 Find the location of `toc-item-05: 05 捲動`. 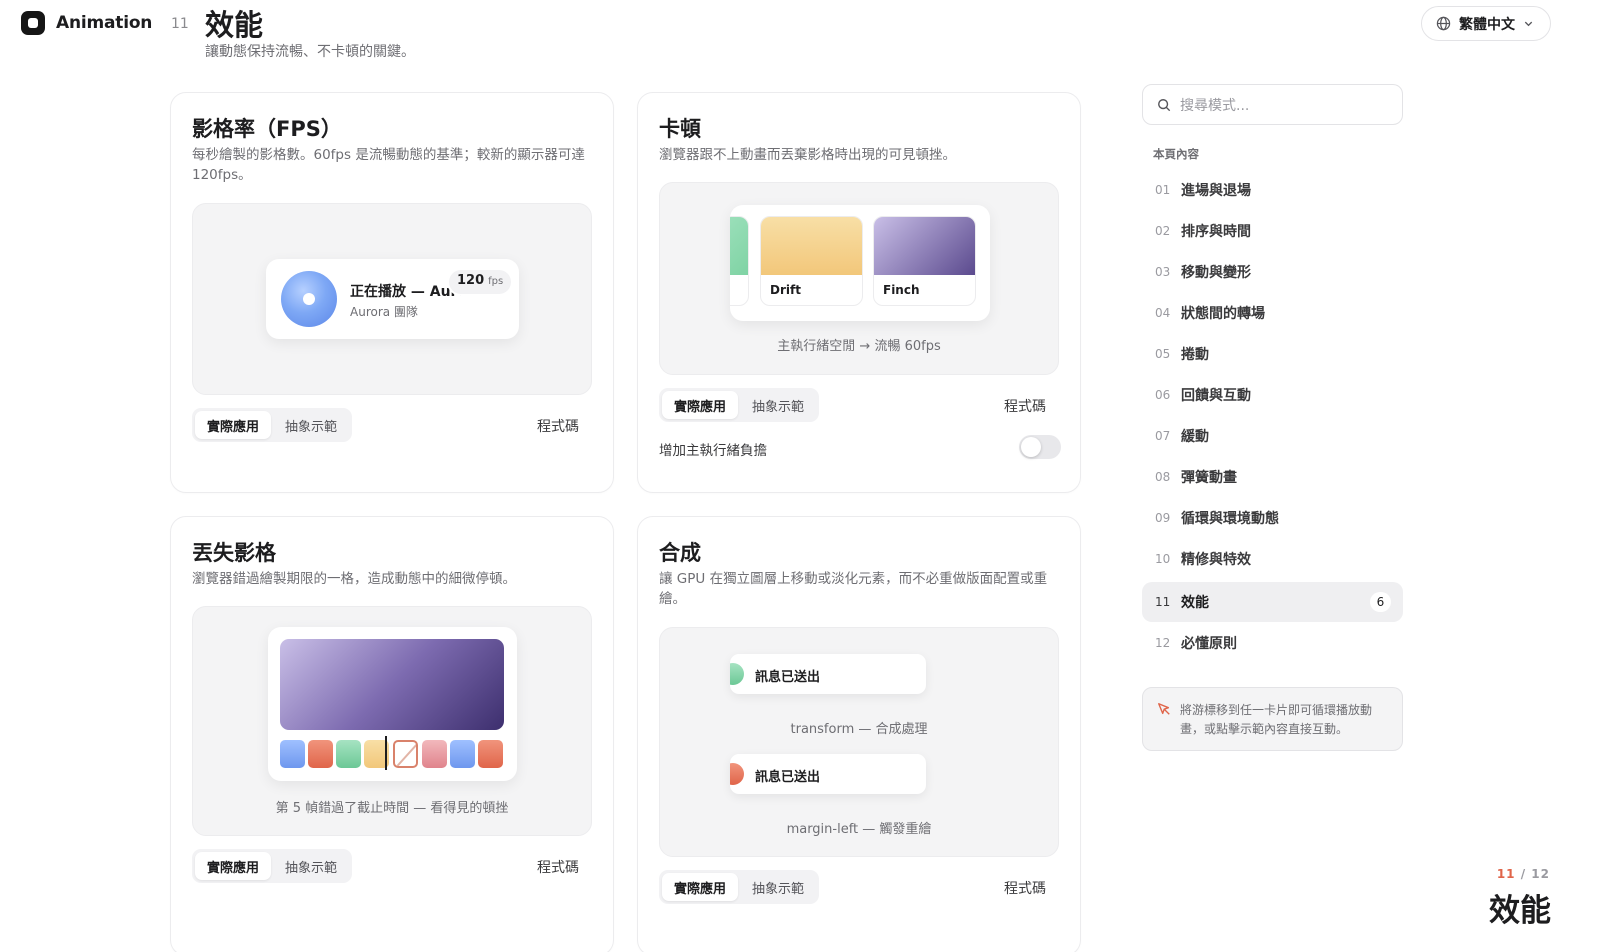

toc-item-05: 05 捲動 is located at coordinates (1272, 354).